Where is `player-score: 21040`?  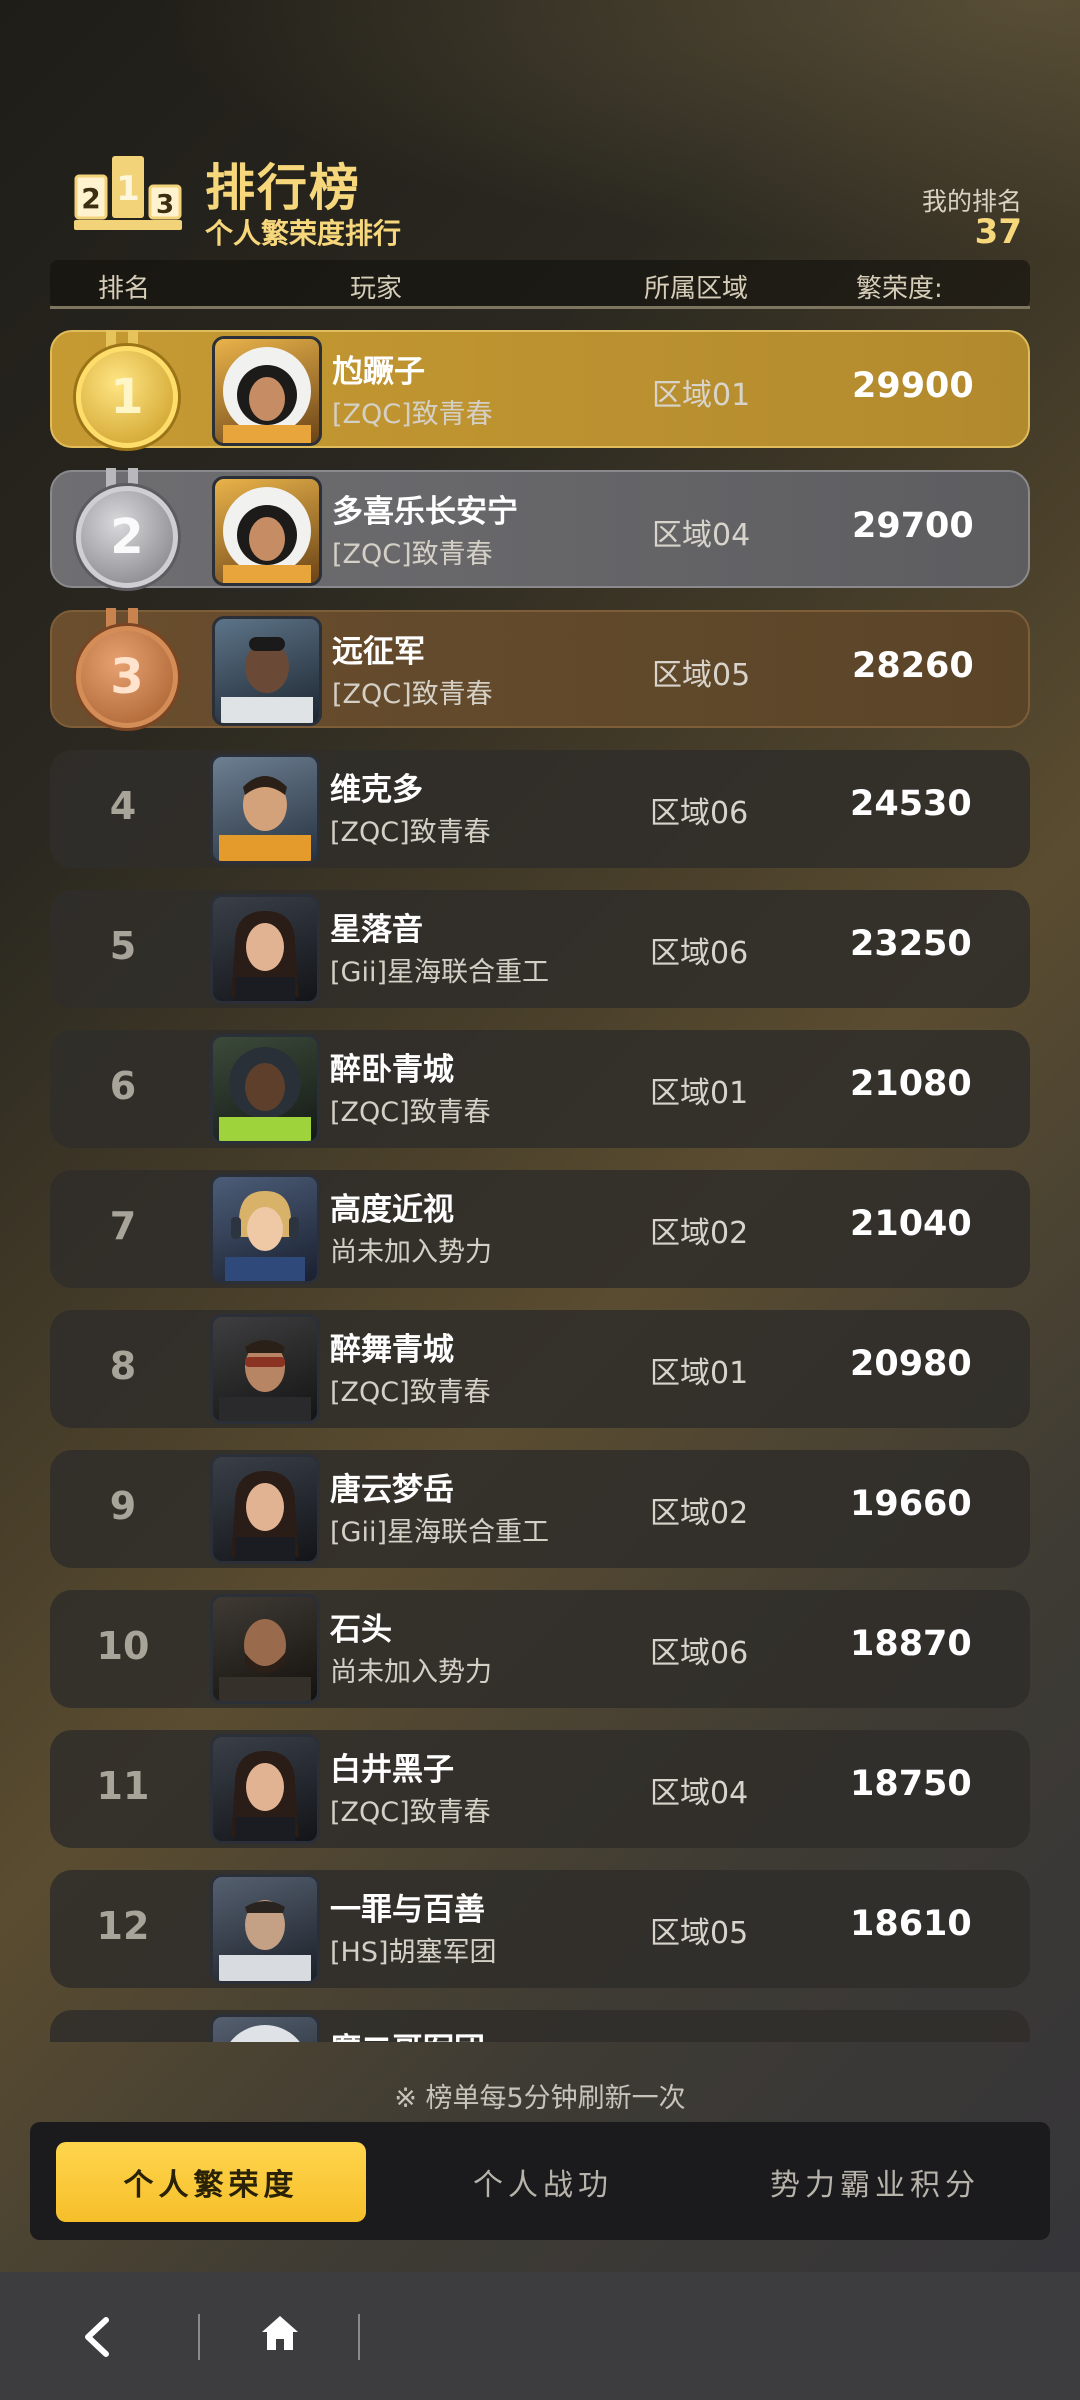
player-score: 21040 is located at coordinates (911, 1224).